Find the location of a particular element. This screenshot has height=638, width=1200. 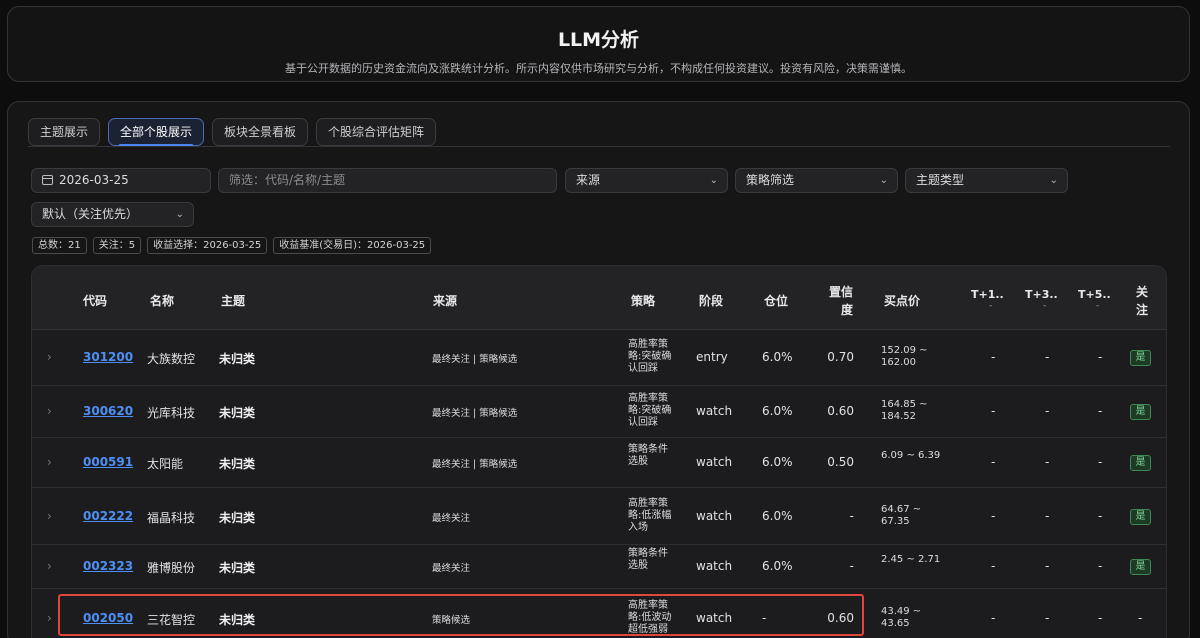

follow-empty: - is located at coordinates (1140, 618).